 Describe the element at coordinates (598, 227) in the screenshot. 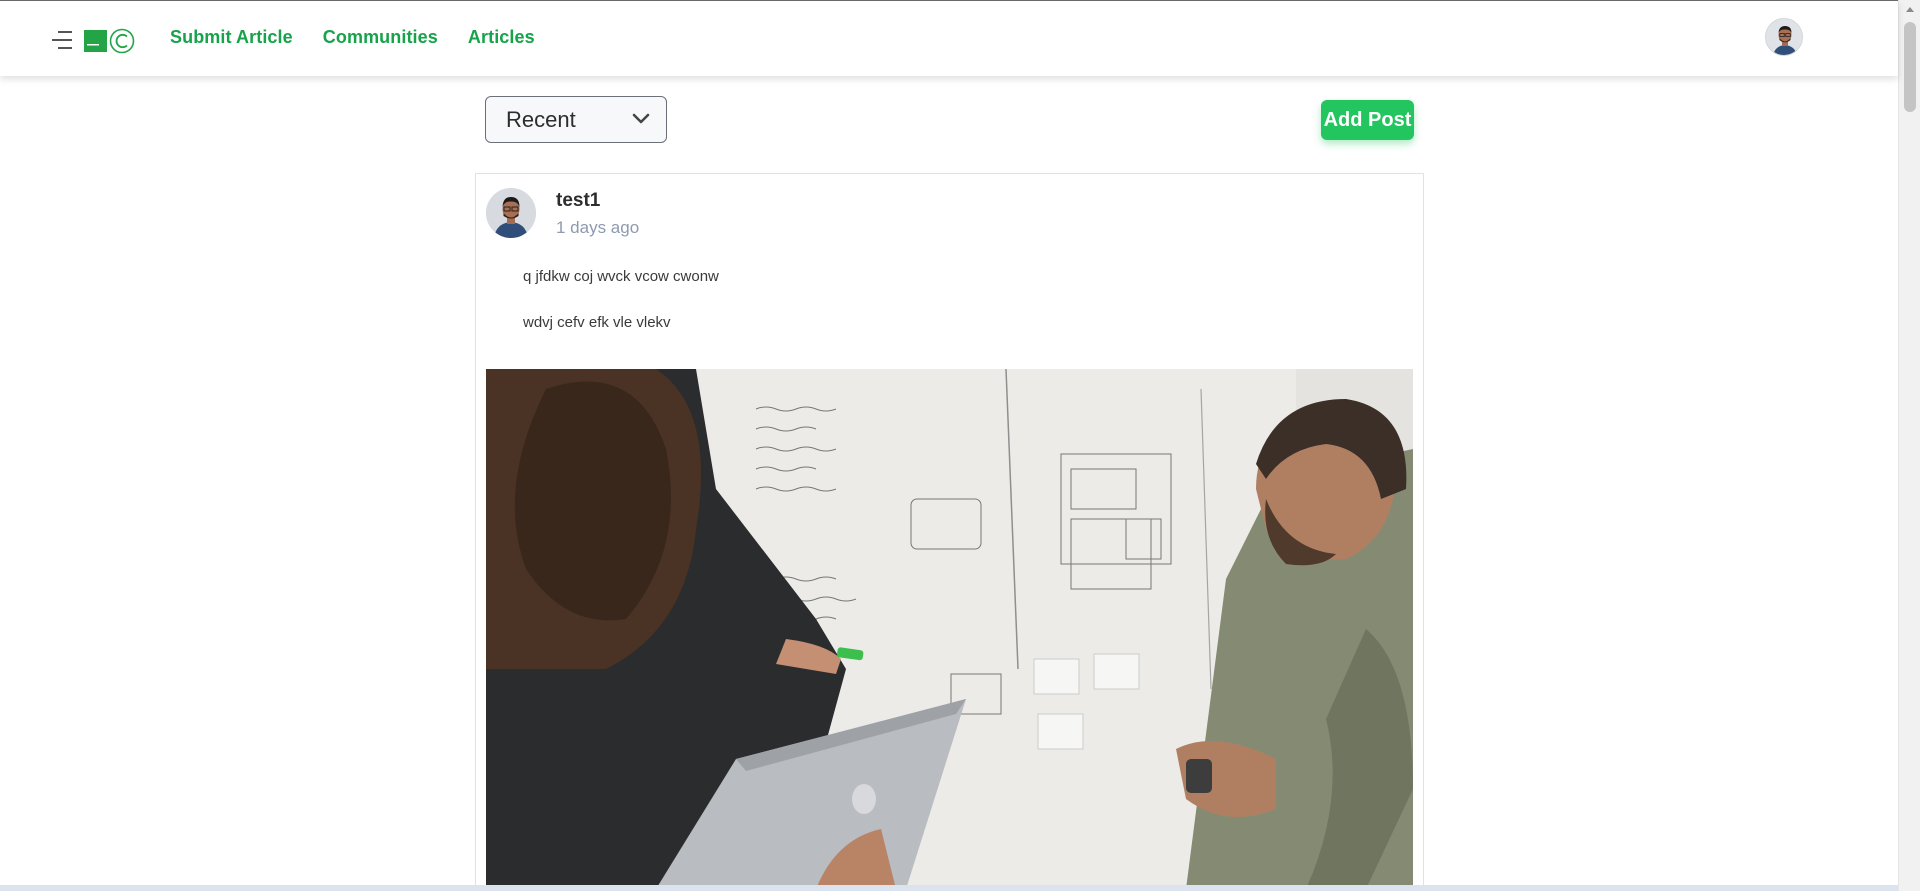

I see `post-timestamp: 1 days ago` at that location.